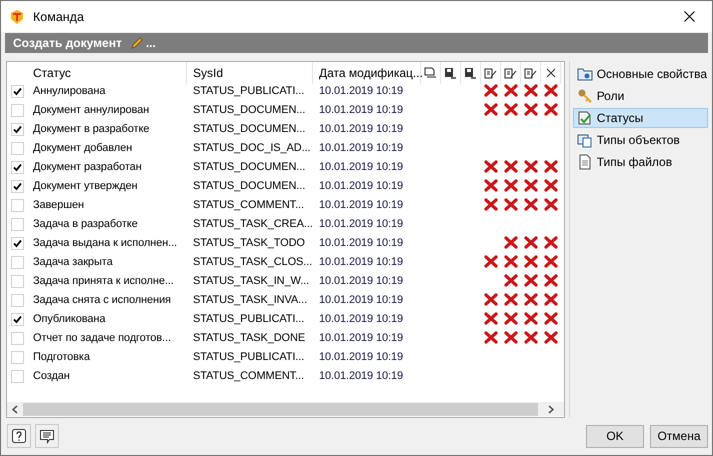 The height and width of the screenshot is (456, 713). I want to click on close-icon, so click(689, 16).